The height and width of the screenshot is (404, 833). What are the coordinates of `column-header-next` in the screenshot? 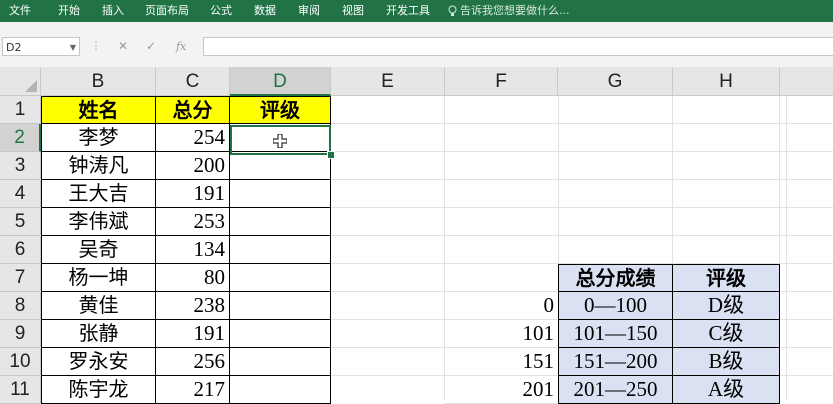 It's located at (806, 81).